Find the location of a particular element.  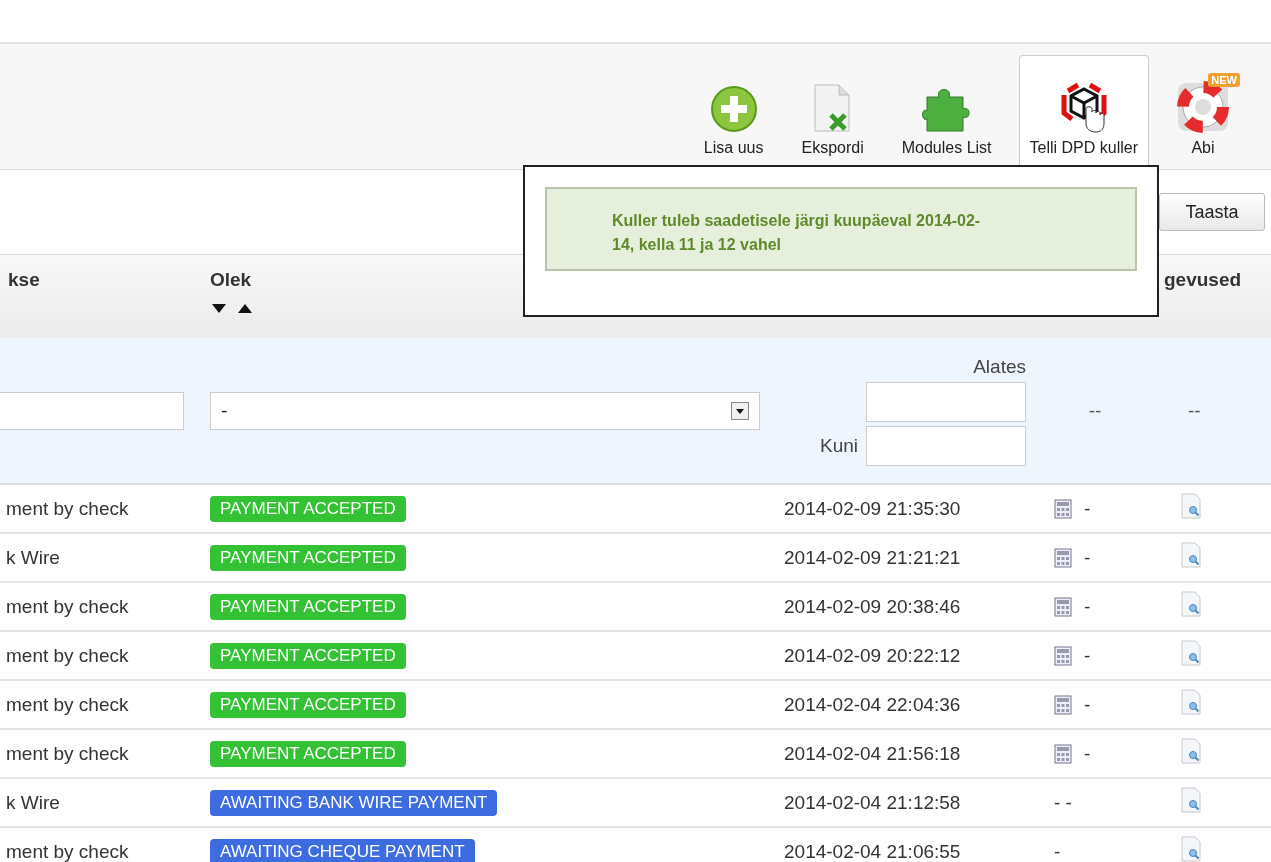

date-cell: 2014-02-04 21:06:55 is located at coordinates (872, 851).